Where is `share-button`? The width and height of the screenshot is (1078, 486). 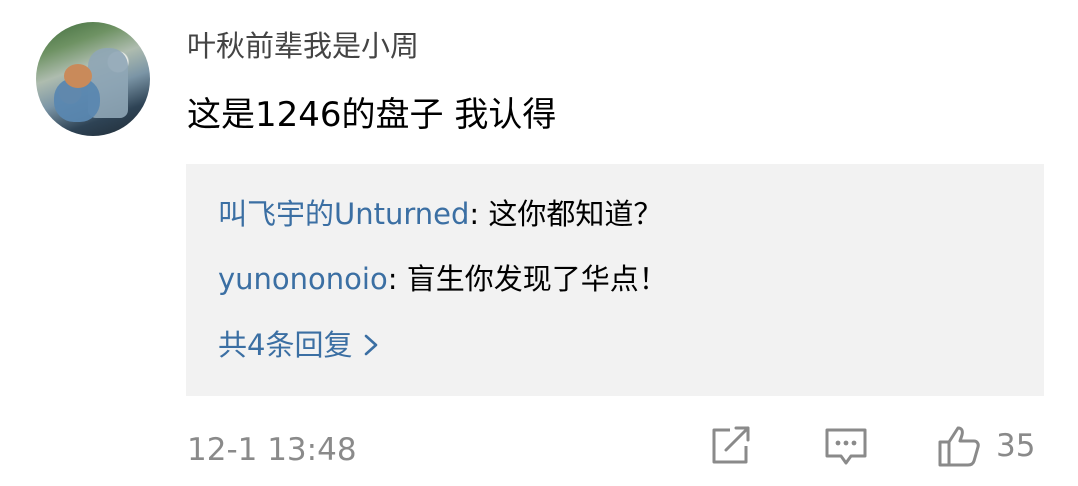 share-button is located at coordinates (731, 446).